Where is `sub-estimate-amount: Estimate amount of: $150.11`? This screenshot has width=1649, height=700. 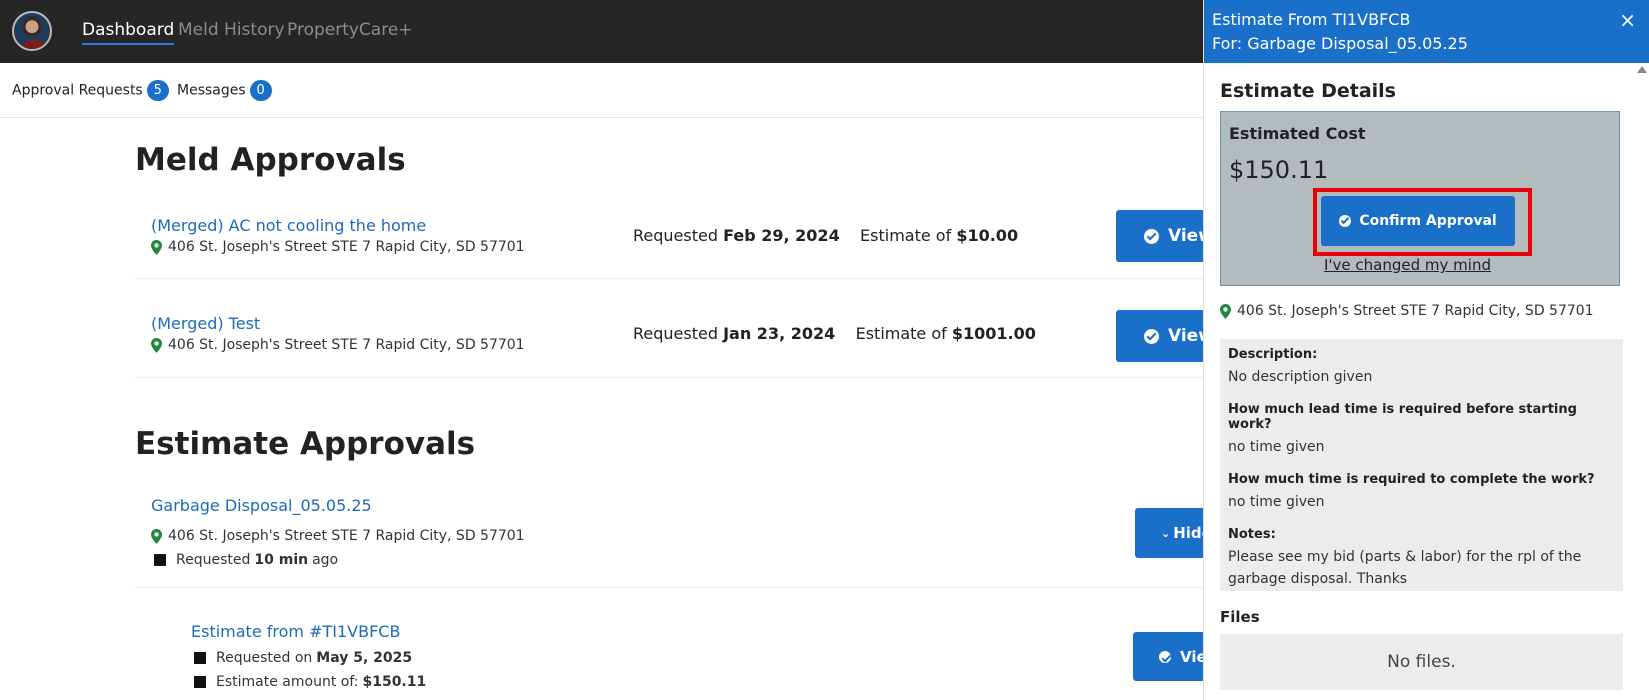
sub-estimate-amount: Estimate amount of: $150.11 is located at coordinates (312, 682).